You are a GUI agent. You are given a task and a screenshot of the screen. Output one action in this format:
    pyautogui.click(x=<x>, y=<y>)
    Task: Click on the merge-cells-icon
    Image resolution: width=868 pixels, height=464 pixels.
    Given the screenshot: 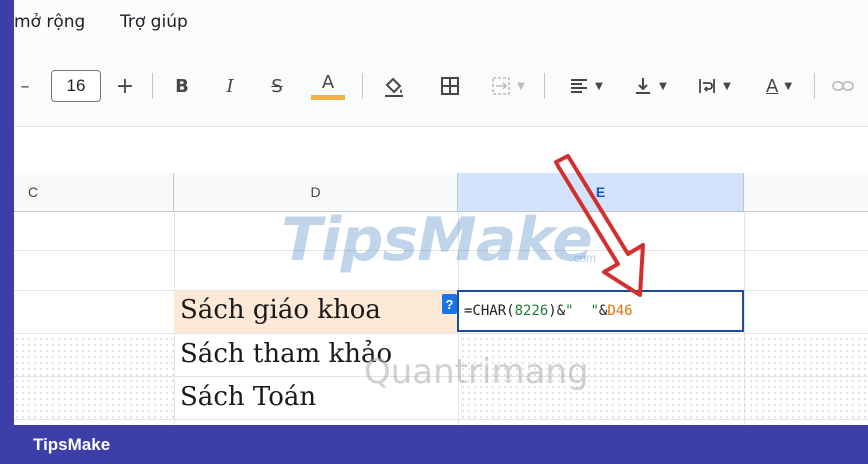 What is the action you would take?
    pyautogui.click(x=501, y=86)
    